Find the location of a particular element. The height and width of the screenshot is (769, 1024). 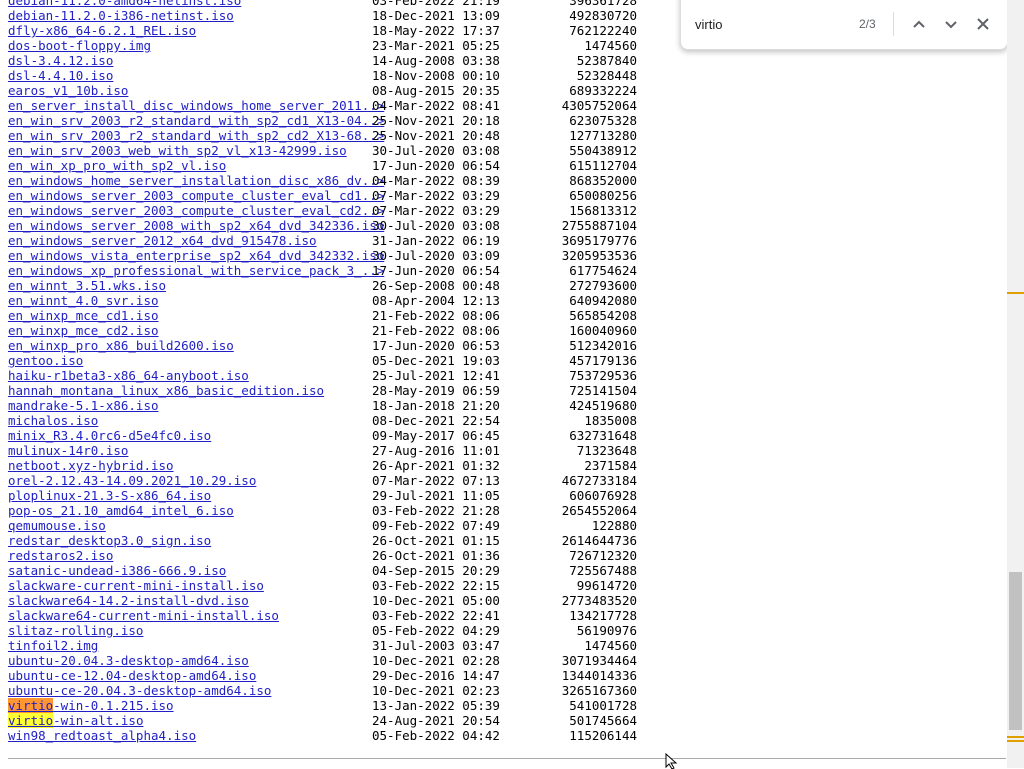

file-link: dfly-x86_64-6.2.1_REL.iso is located at coordinates (102, 30).